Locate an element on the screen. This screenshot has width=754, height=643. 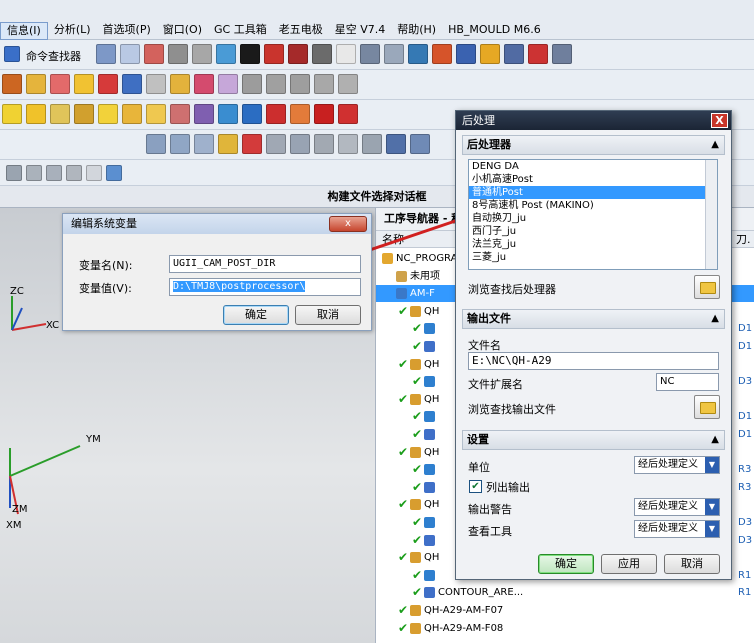
selection-icon is located at coordinates (106, 54).